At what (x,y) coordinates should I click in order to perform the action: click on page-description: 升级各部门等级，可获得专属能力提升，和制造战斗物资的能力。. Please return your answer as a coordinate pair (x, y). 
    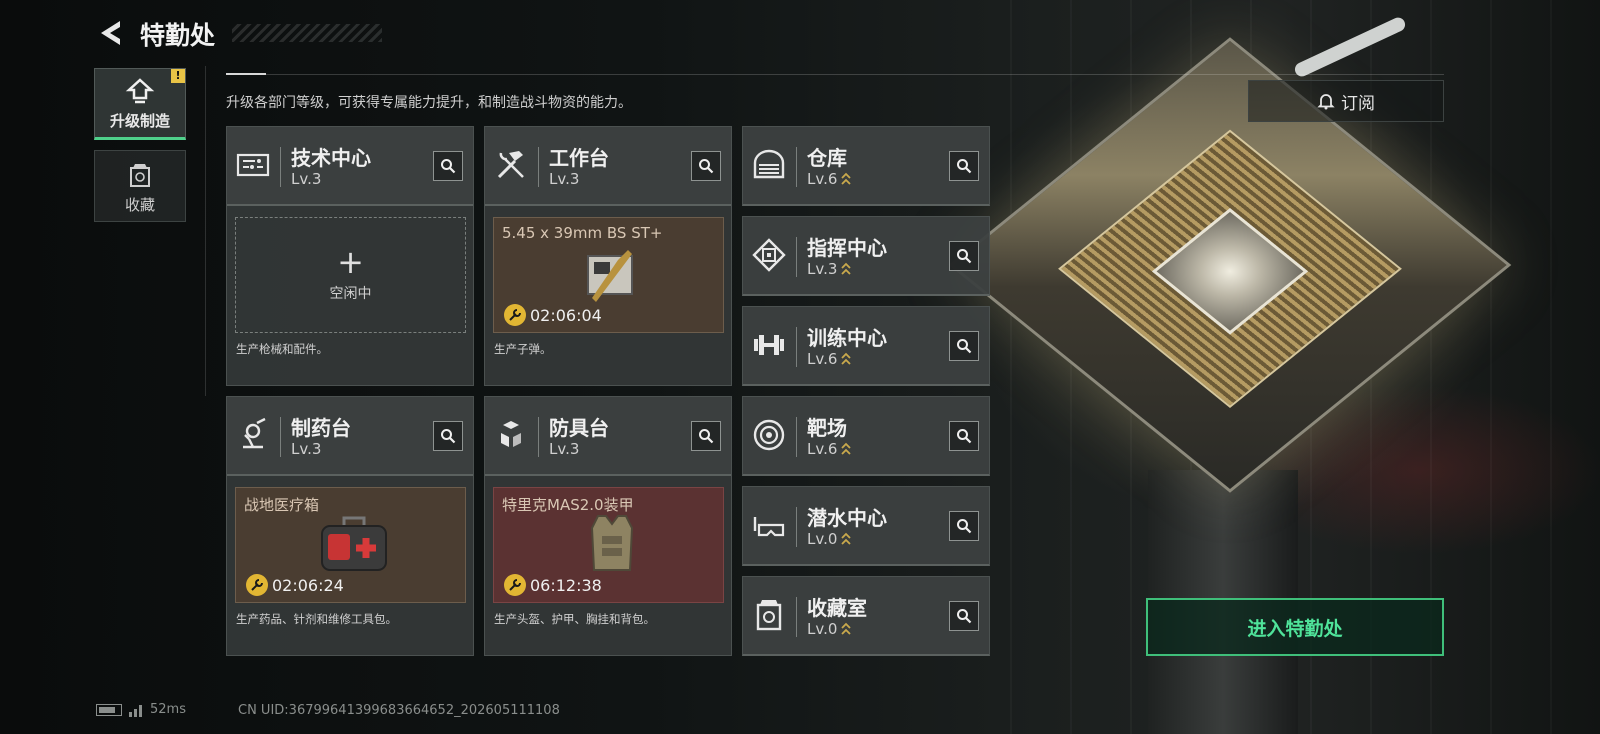
    Looking at the image, I should click on (429, 103).